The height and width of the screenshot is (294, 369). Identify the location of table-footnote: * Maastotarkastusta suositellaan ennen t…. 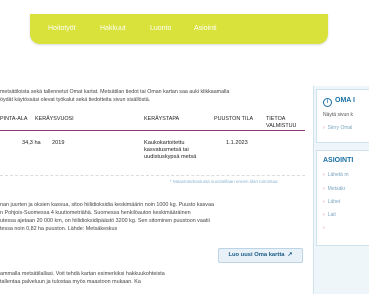
(224, 181).